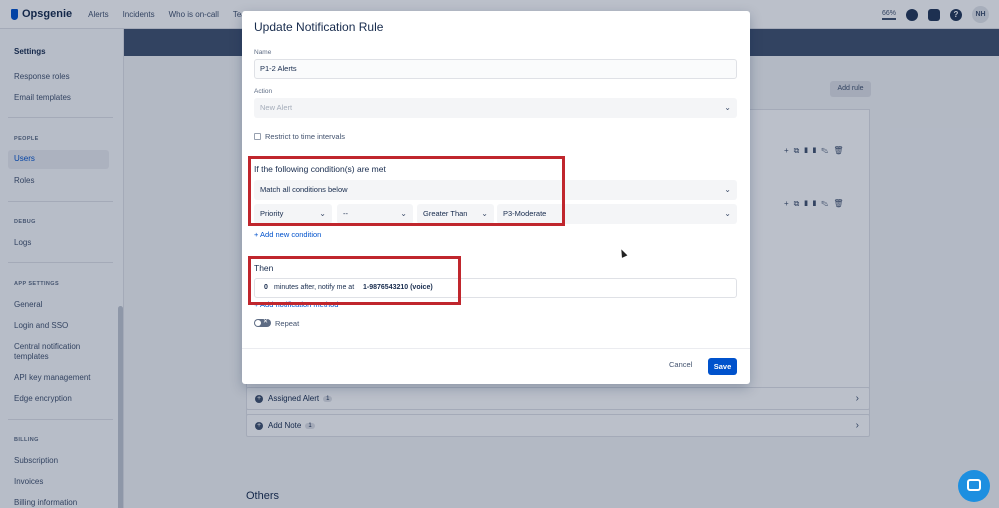  What do you see at coordinates (495, 69) in the screenshot?
I see `name-input: P1-2 Alerts` at bounding box center [495, 69].